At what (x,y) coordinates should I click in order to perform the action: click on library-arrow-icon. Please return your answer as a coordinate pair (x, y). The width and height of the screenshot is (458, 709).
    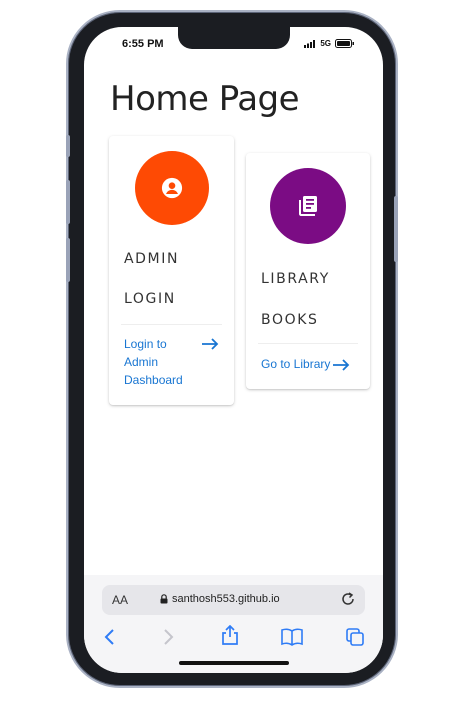
    Looking at the image, I should click on (341, 365).